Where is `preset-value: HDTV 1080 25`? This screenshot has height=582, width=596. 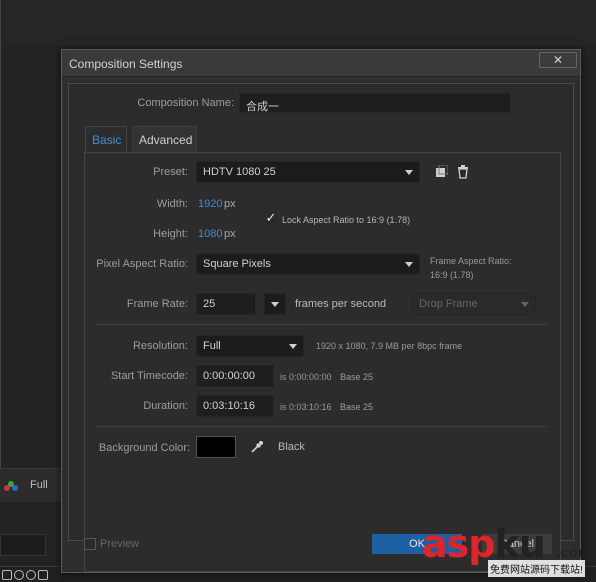
preset-value: HDTV 1080 25 is located at coordinates (239, 172).